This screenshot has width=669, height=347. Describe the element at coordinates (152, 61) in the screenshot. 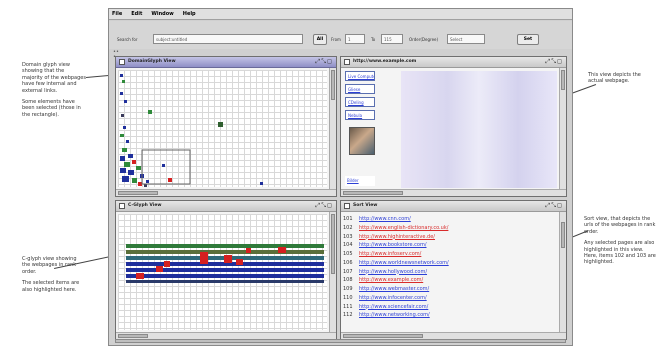

I see `domain-panel-title: DomainGlyph View` at that location.